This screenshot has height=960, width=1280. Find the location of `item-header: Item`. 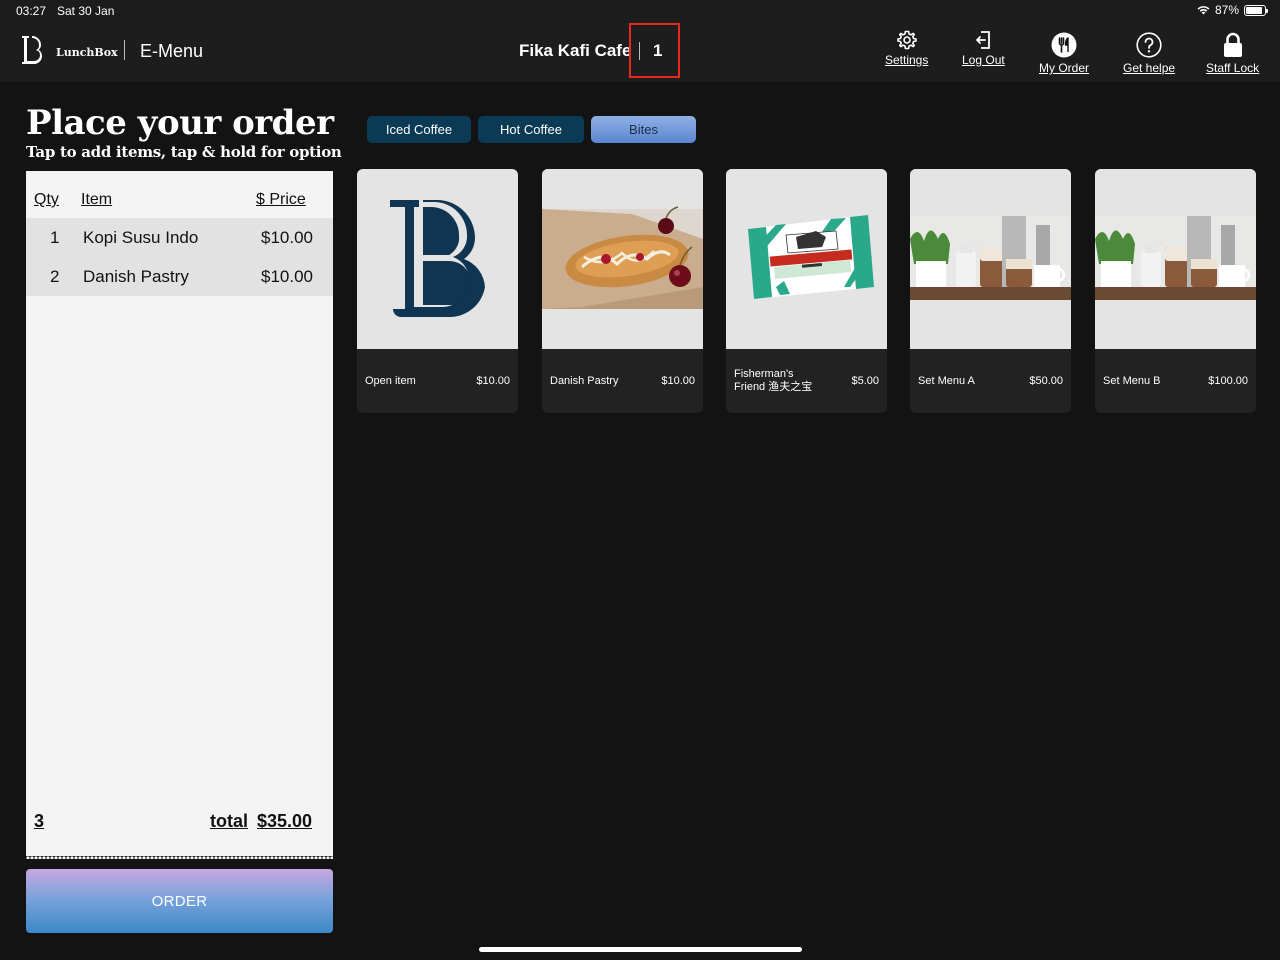

item-header: Item is located at coordinates (97, 199).